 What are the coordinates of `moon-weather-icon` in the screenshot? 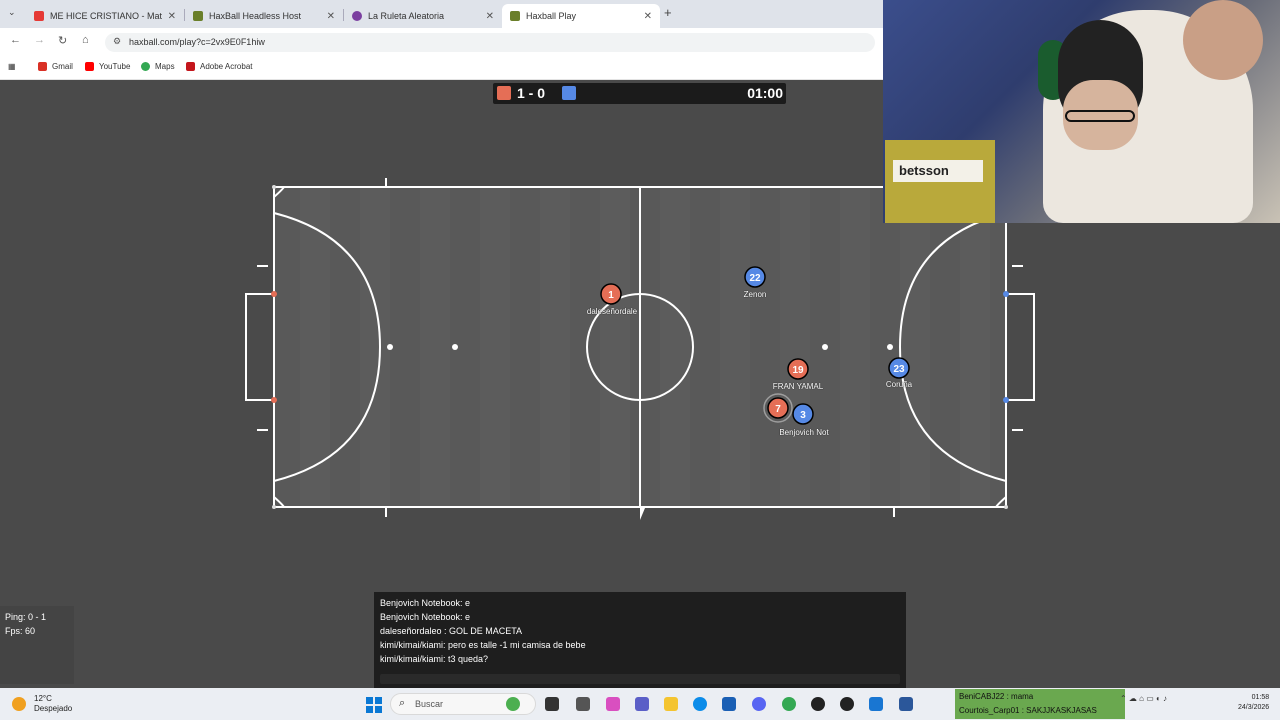 It's located at (19, 704).